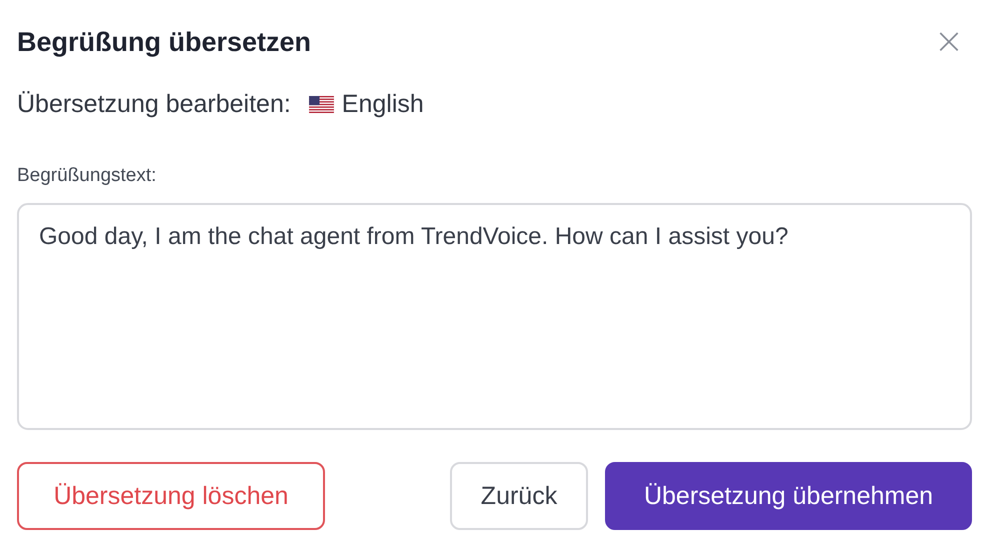 Image resolution: width=990 pixels, height=558 pixels. Describe the element at coordinates (788, 496) in the screenshot. I see `action-button: Übersetzung übernehmen` at that location.